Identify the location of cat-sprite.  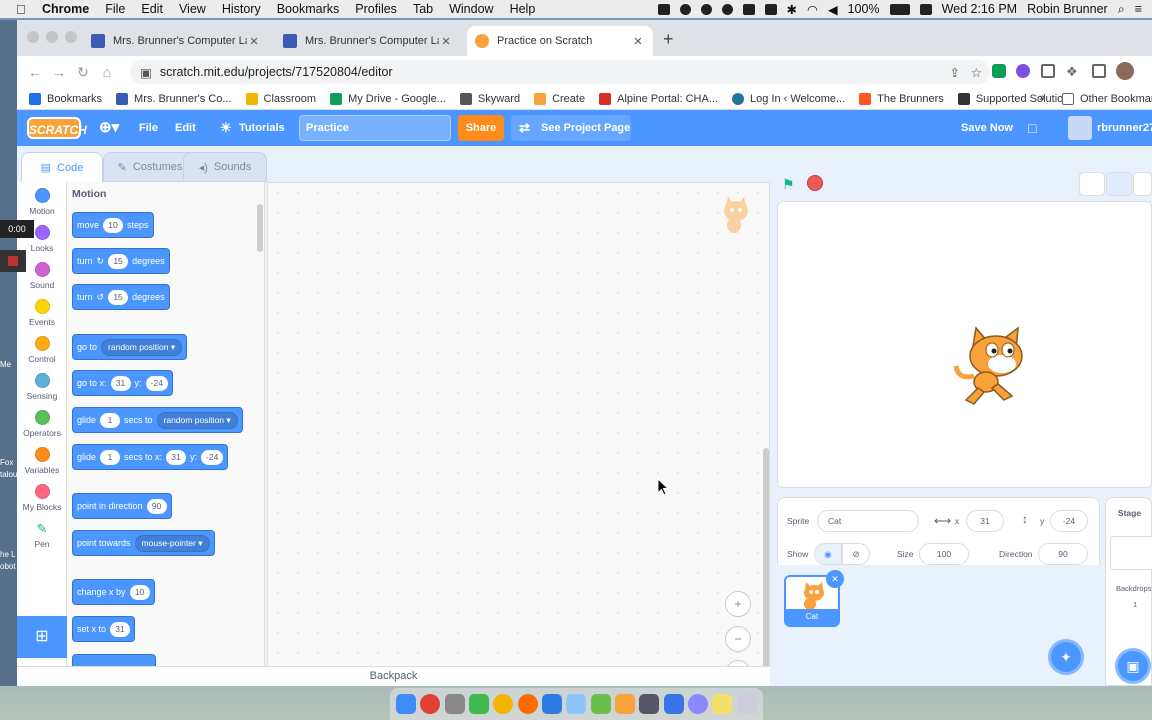
(994, 365).